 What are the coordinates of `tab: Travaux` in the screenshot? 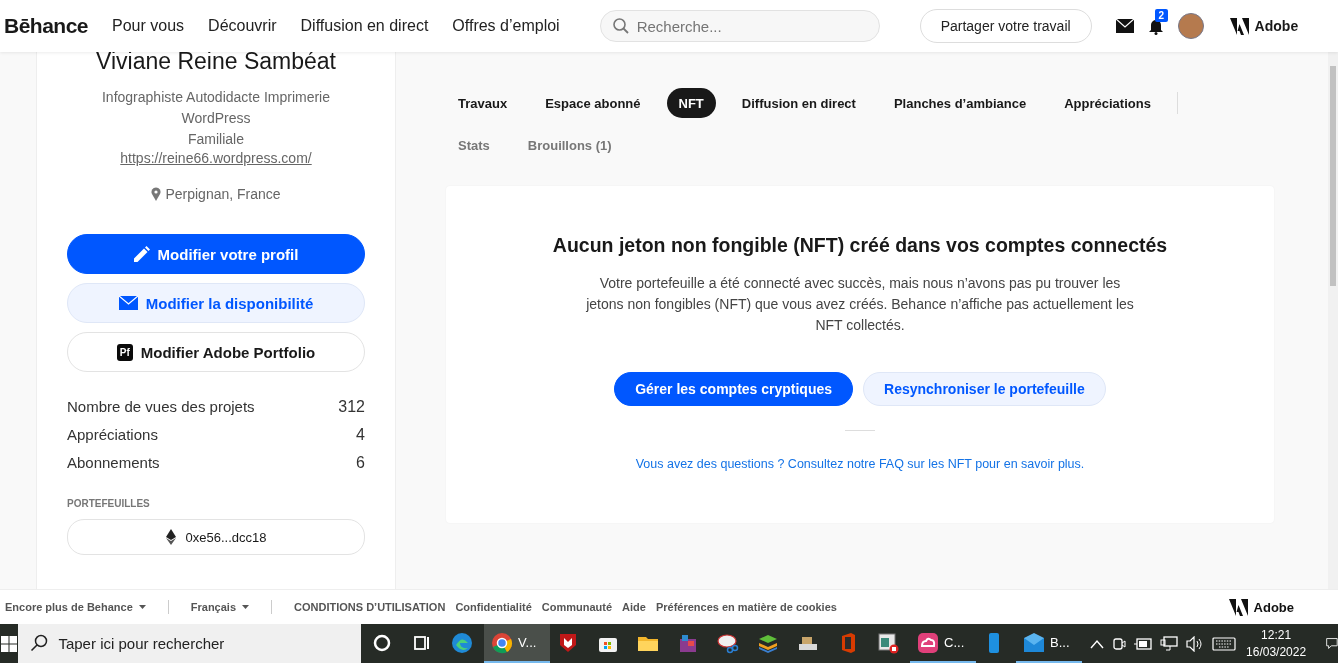 It's located at (483, 103).